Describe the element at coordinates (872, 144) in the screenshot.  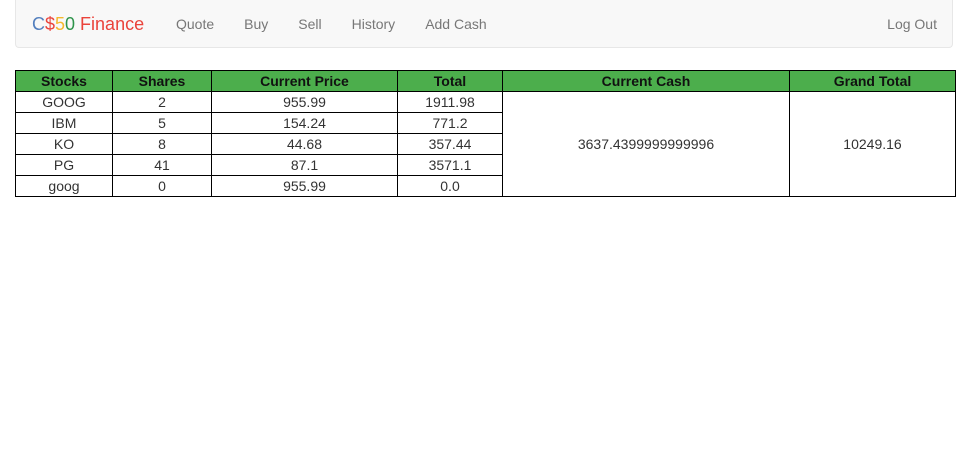
I see `cell-grand-total: 10249.16` at that location.